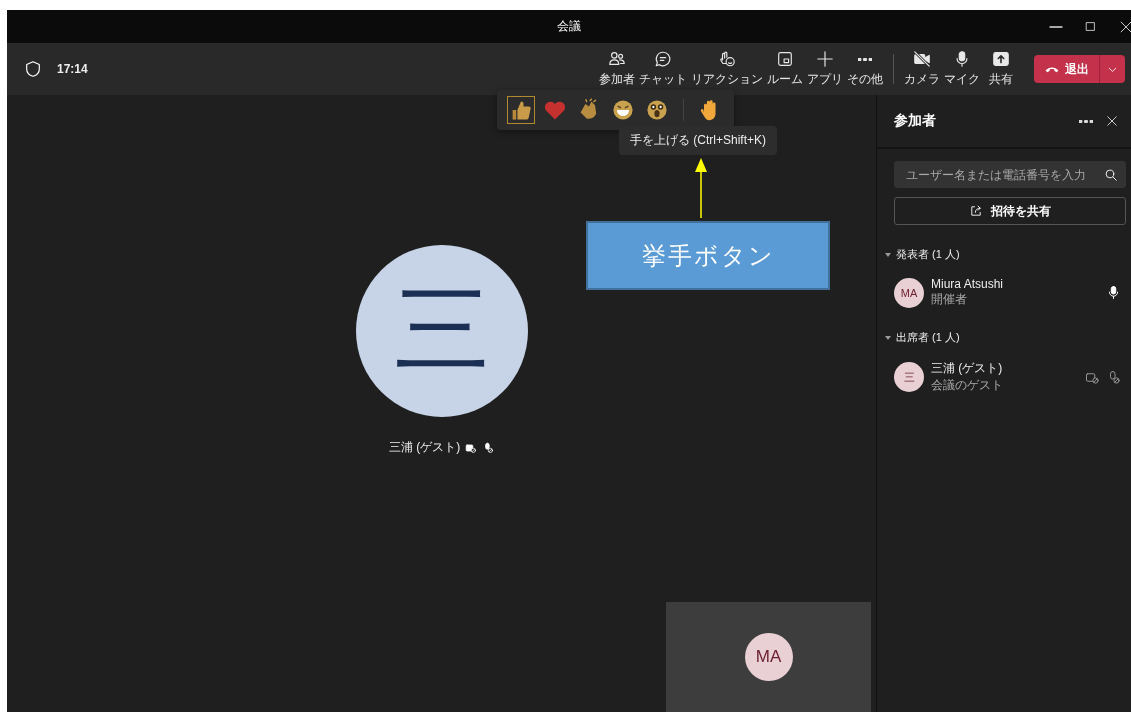  What do you see at coordinates (488, 447) in the screenshot?
I see `mic-off-icon` at bounding box center [488, 447].